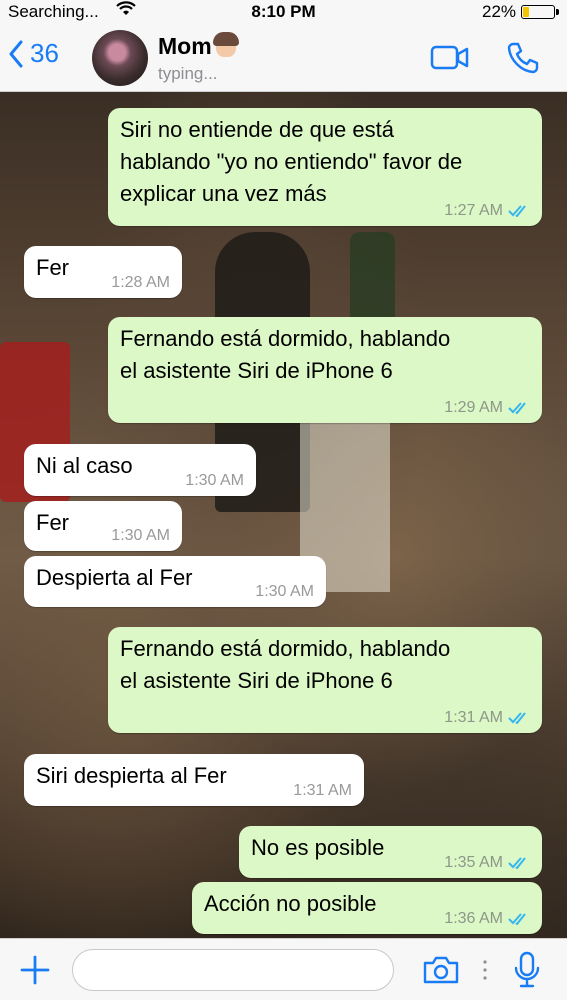  Describe the element at coordinates (473, 407) in the screenshot. I see `message-time: 1:29 AM` at that location.